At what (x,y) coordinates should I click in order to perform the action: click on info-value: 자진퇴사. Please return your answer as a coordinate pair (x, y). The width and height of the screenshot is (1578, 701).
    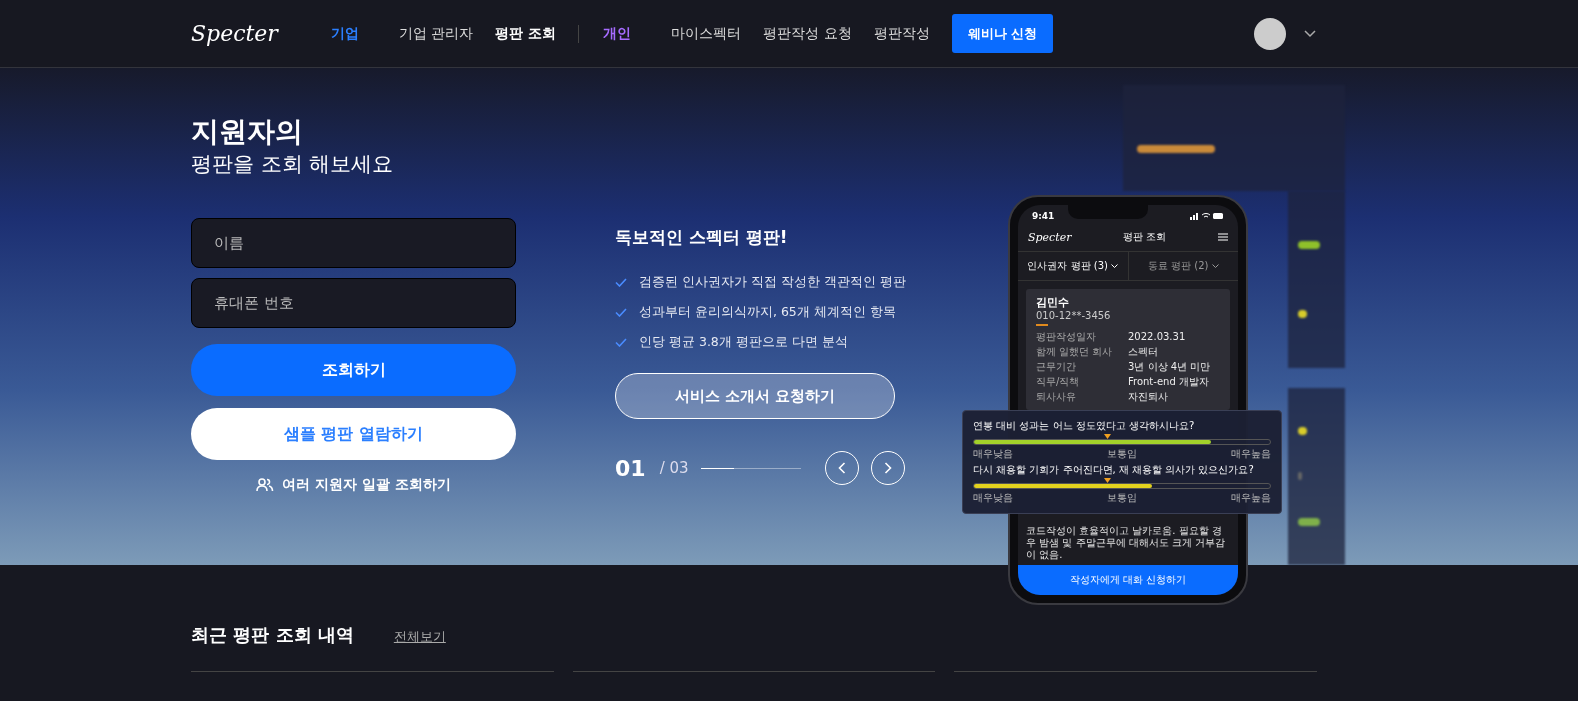
    Looking at the image, I should click on (1148, 396).